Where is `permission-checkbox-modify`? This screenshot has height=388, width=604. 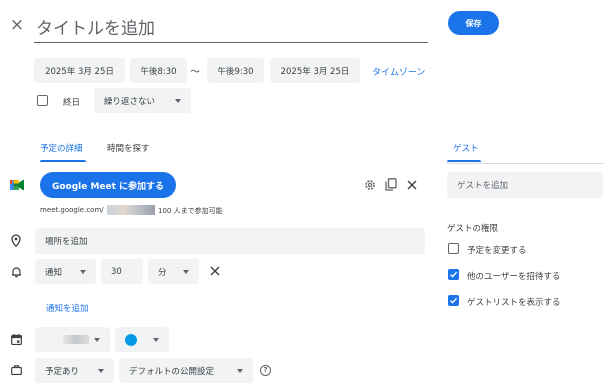 permission-checkbox-modify is located at coordinates (453, 248).